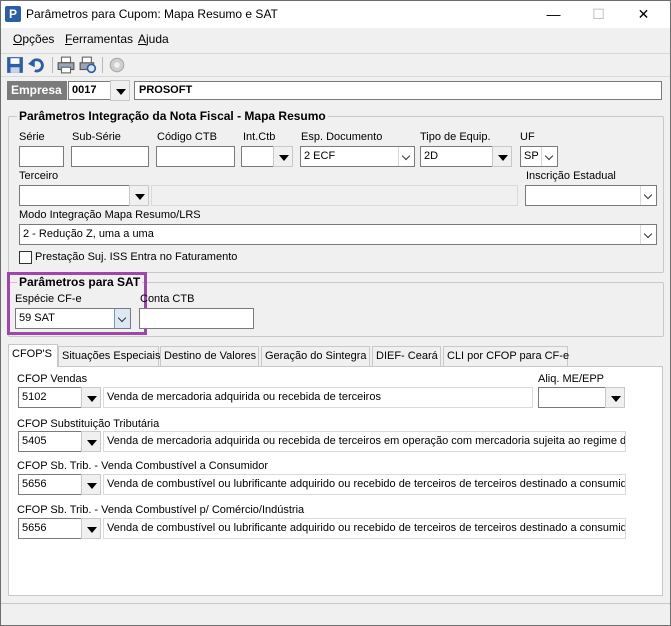  Describe the element at coordinates (338, 234) in the screenshot. I see `modo-integracao-select: 2 - Redução Z, uma a uma` at that location.